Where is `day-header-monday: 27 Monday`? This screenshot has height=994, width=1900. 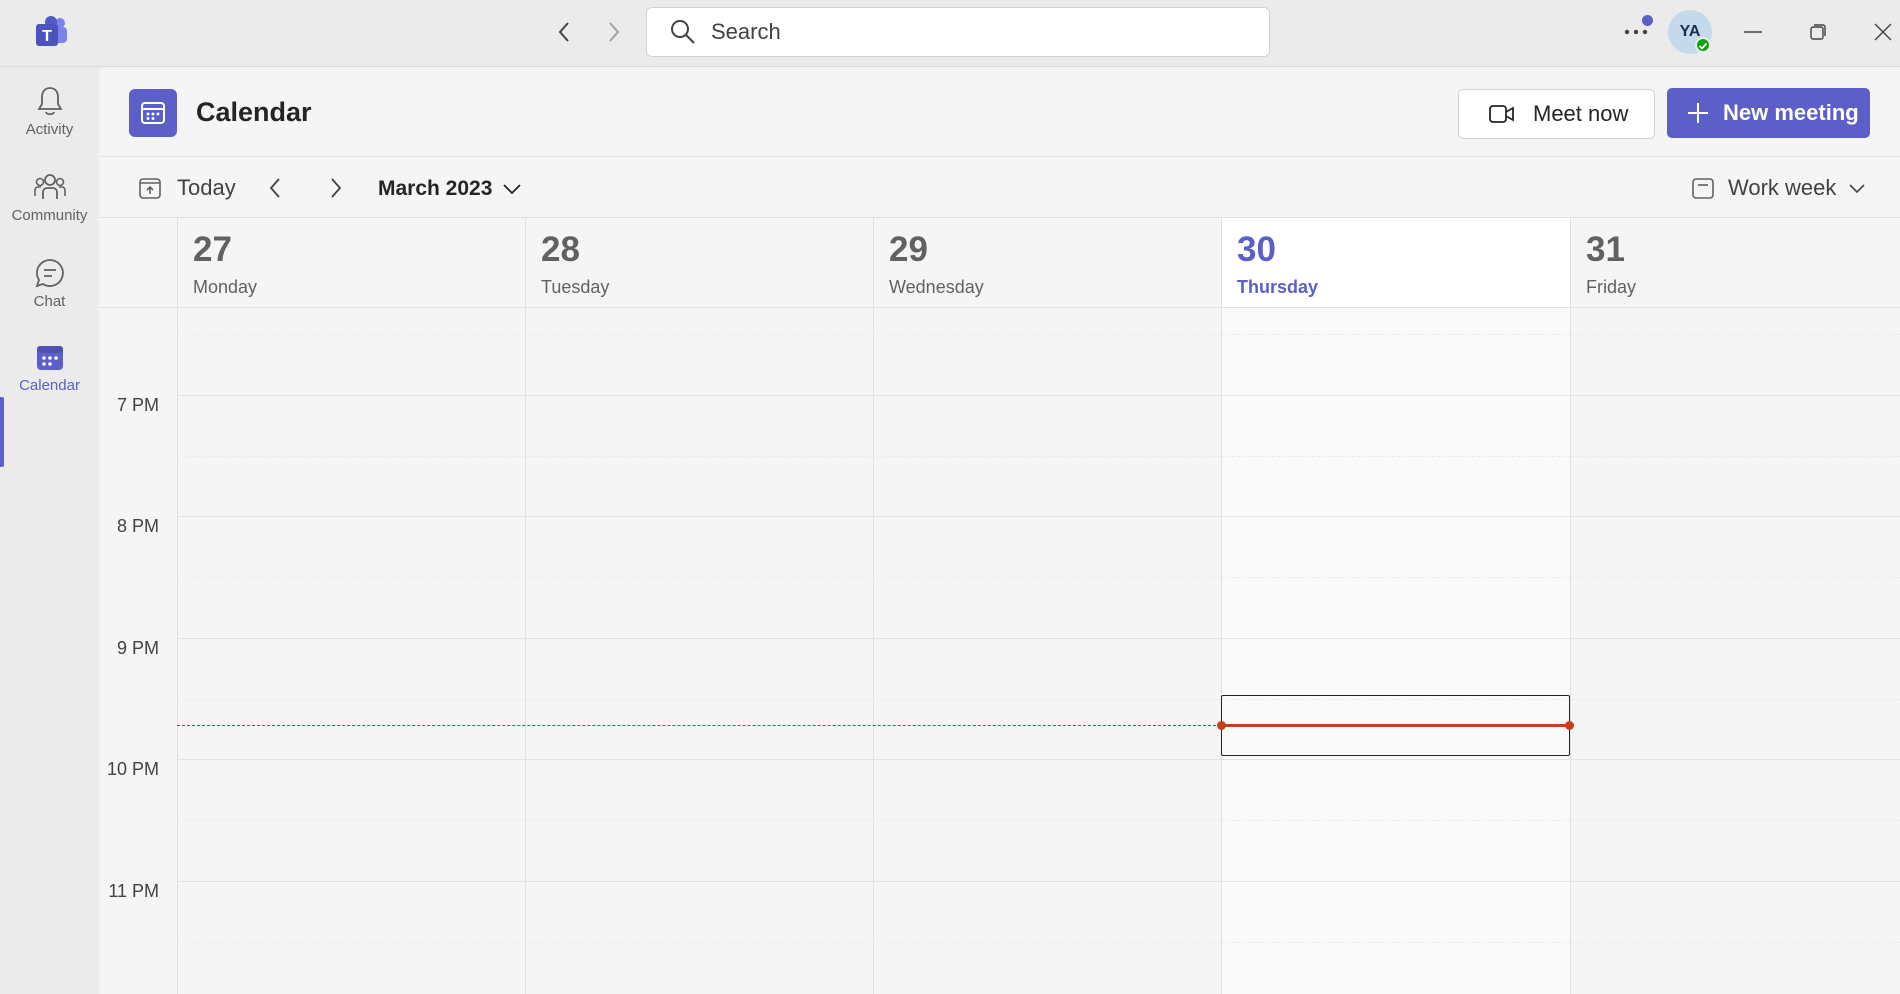 day-header-monday: 27 Monday is located at coordinates (351, 263).